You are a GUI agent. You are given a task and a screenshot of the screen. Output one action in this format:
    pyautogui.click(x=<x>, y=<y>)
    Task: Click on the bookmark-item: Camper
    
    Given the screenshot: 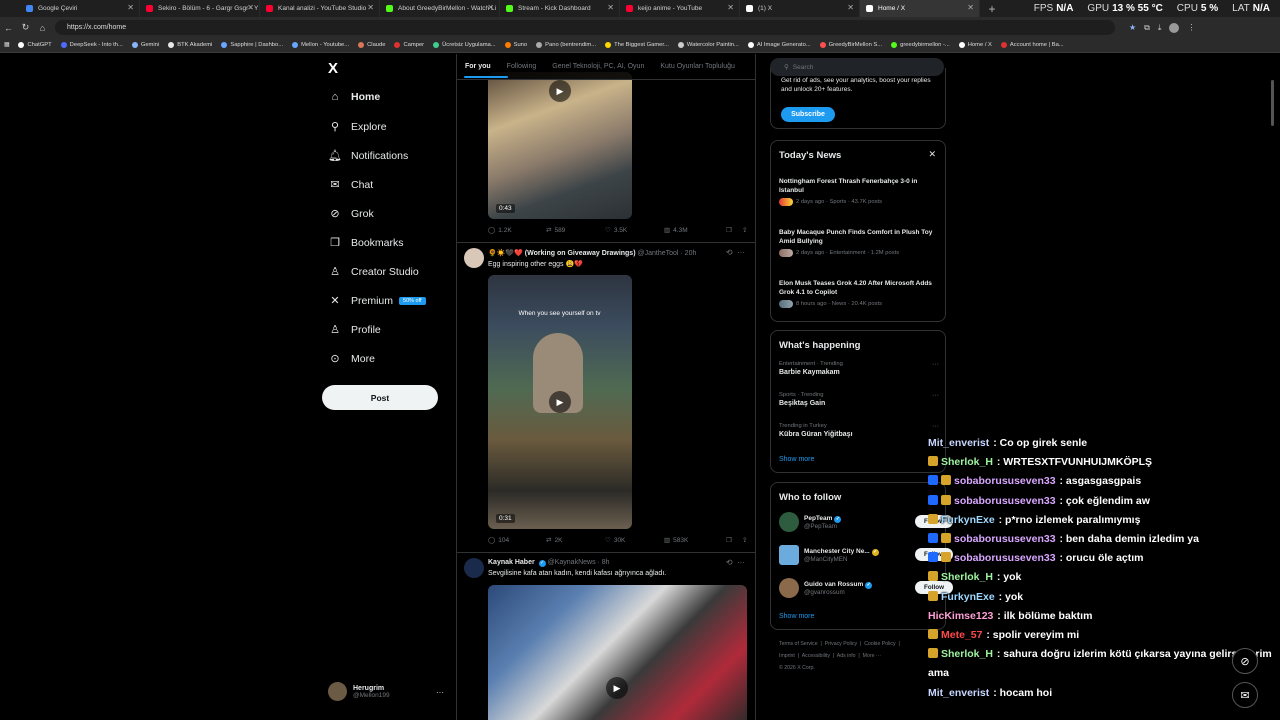 What is the action you would take?
    pyautogui.click(x=409, y=45)
    